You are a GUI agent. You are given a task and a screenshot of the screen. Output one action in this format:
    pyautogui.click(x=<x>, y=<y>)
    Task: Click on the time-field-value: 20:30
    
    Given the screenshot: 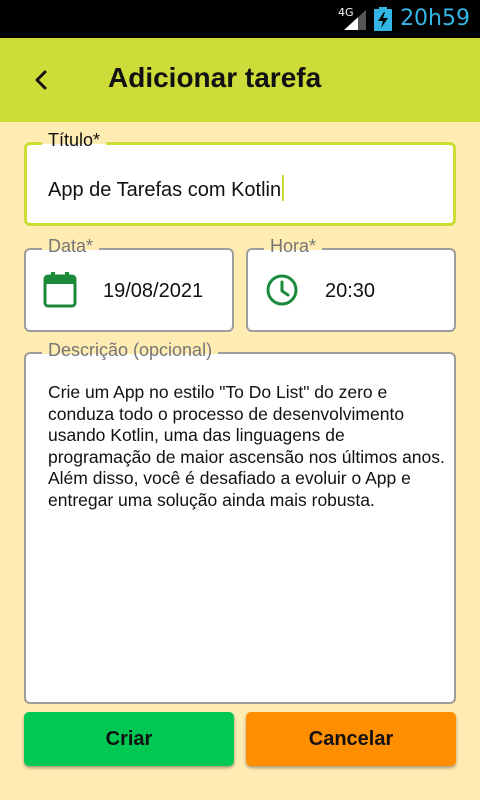 What is the action you would take?
    pyautogui.click(x=350, y=291)
    